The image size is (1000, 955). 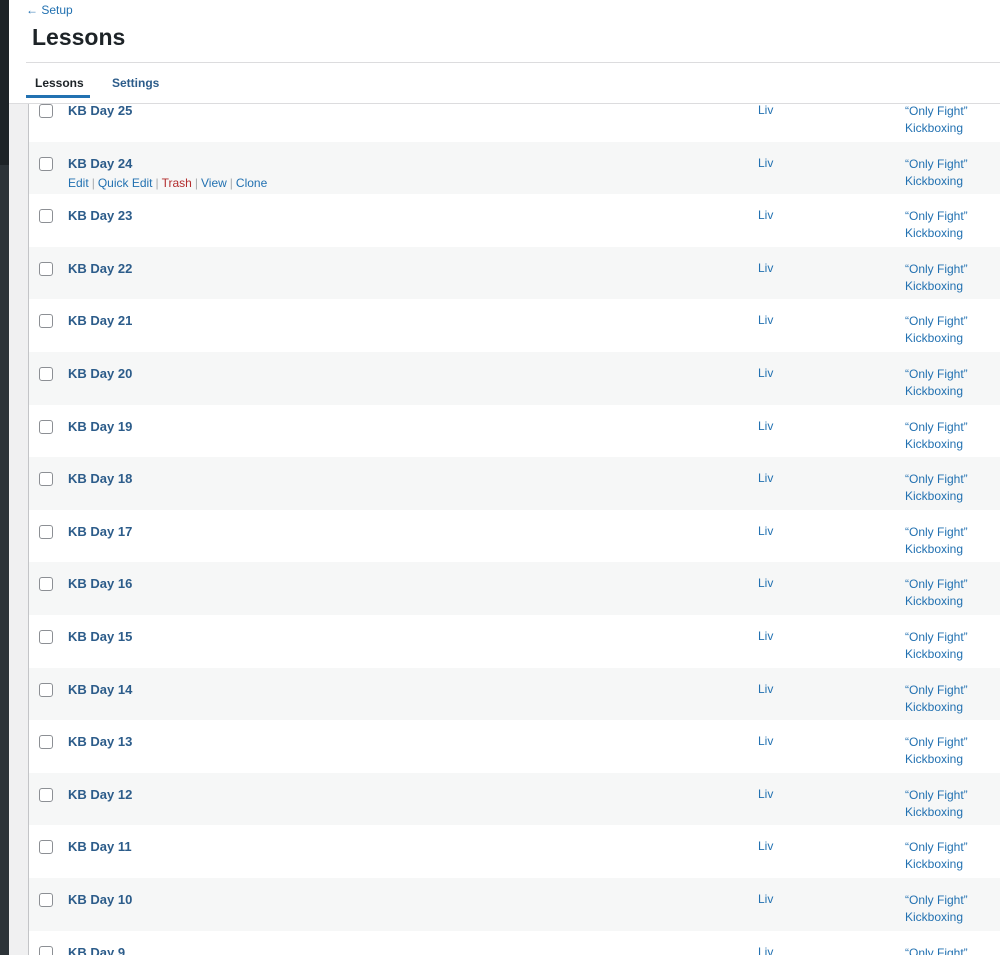 What do you see at coordinates (100, 426) in the screenshot?
I see `lesson-title-link: KB Day 19` at bounding box center [100, 426].